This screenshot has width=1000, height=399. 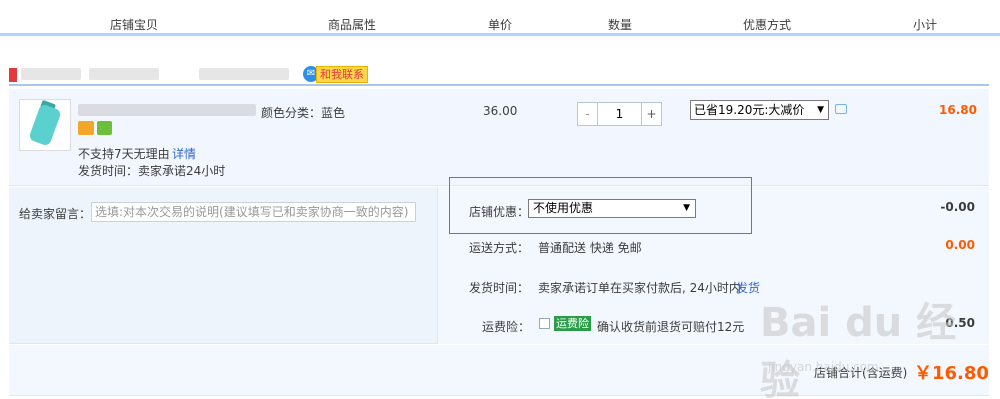 What do you see at coordinates (960, 245) in the screenshot?
I see `shipping-fee: 0.00` at bounding box center [960, 245].